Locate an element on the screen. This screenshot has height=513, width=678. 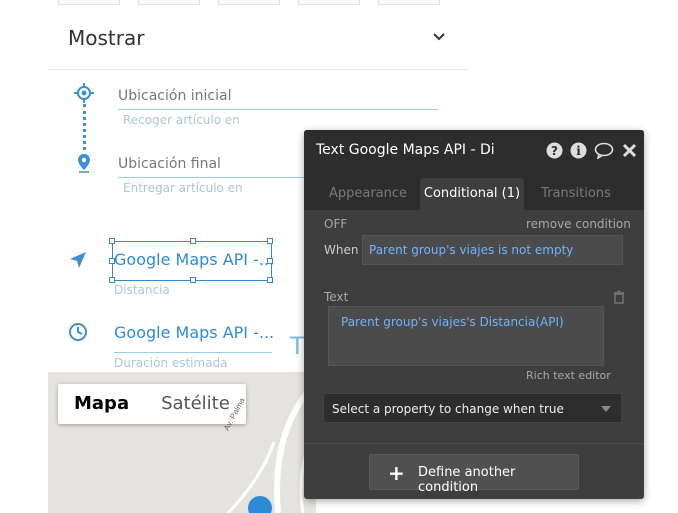
when-expression-field: Parent group's viajes is not empty is located at coordinates (492, 250).